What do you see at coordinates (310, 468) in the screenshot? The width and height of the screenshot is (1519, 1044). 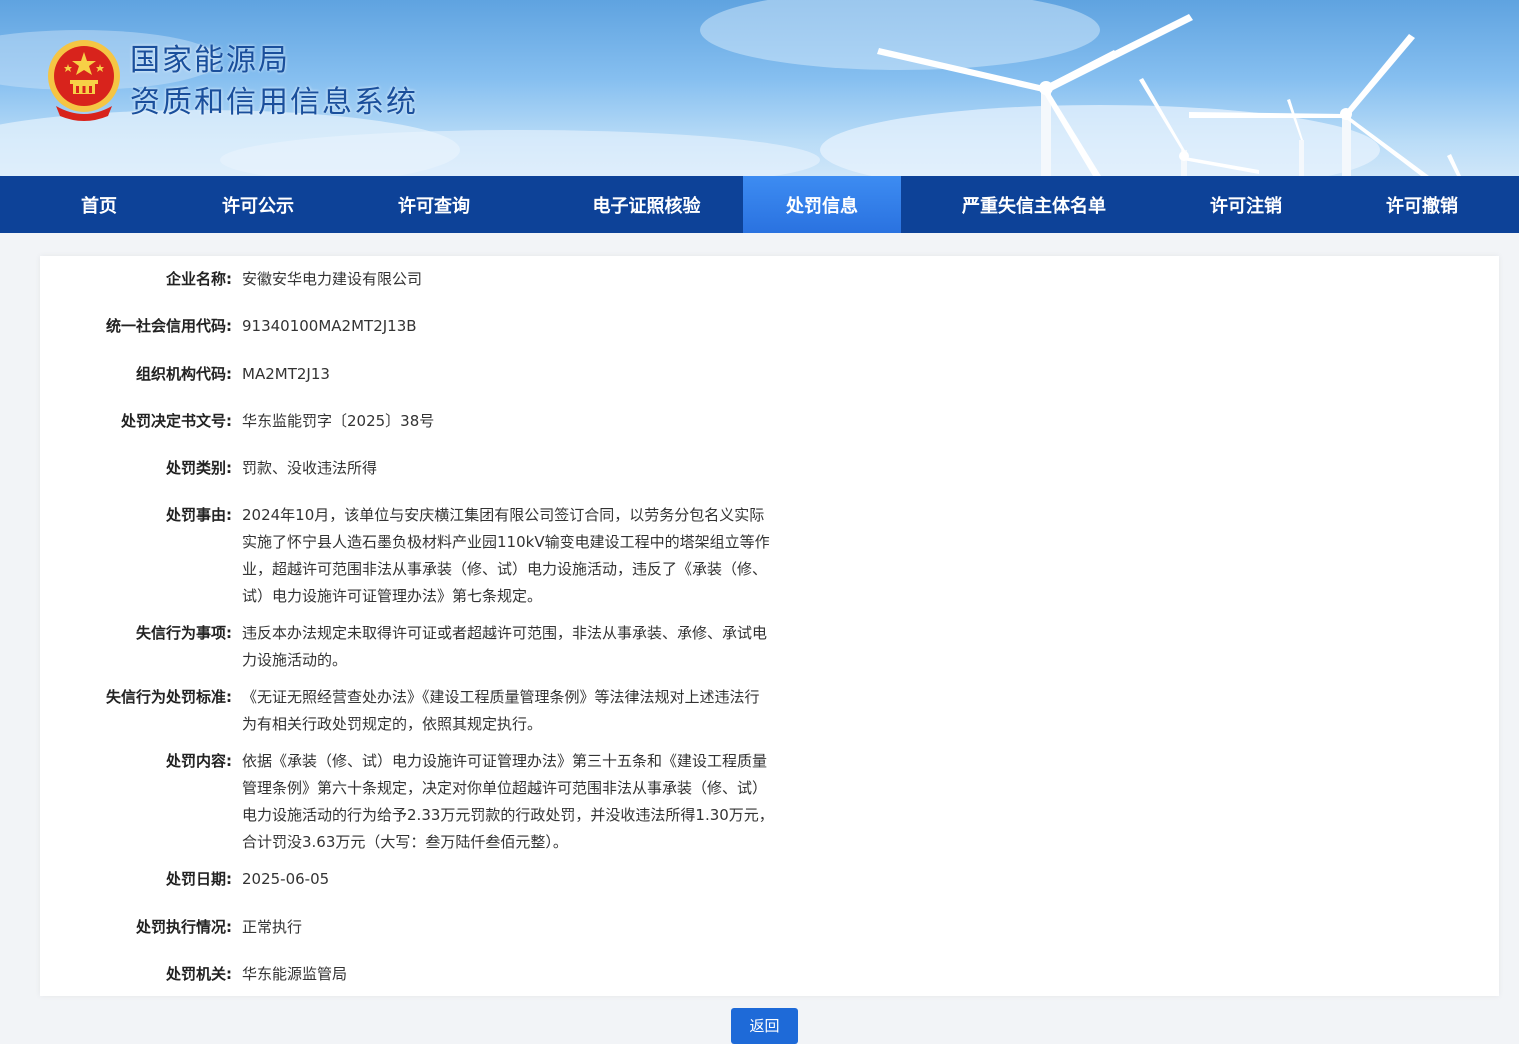 I see `field-value: 罚款、没收违法所得` at bounding box center [310, 468].